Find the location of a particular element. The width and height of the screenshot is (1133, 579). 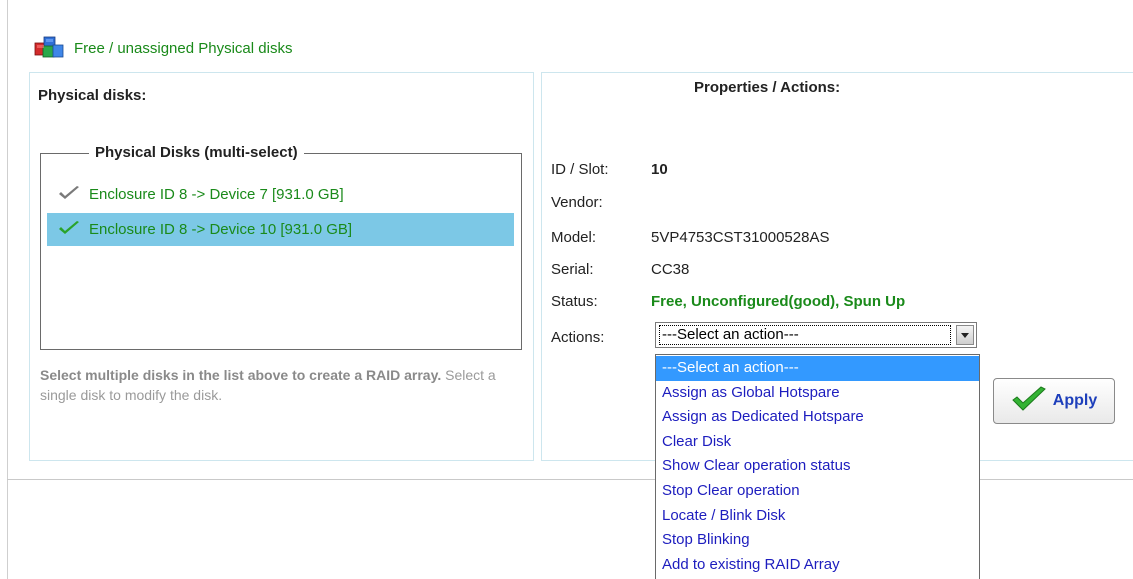

dropdown-option: Show Clear operation status is located at coordinates (817, 466).